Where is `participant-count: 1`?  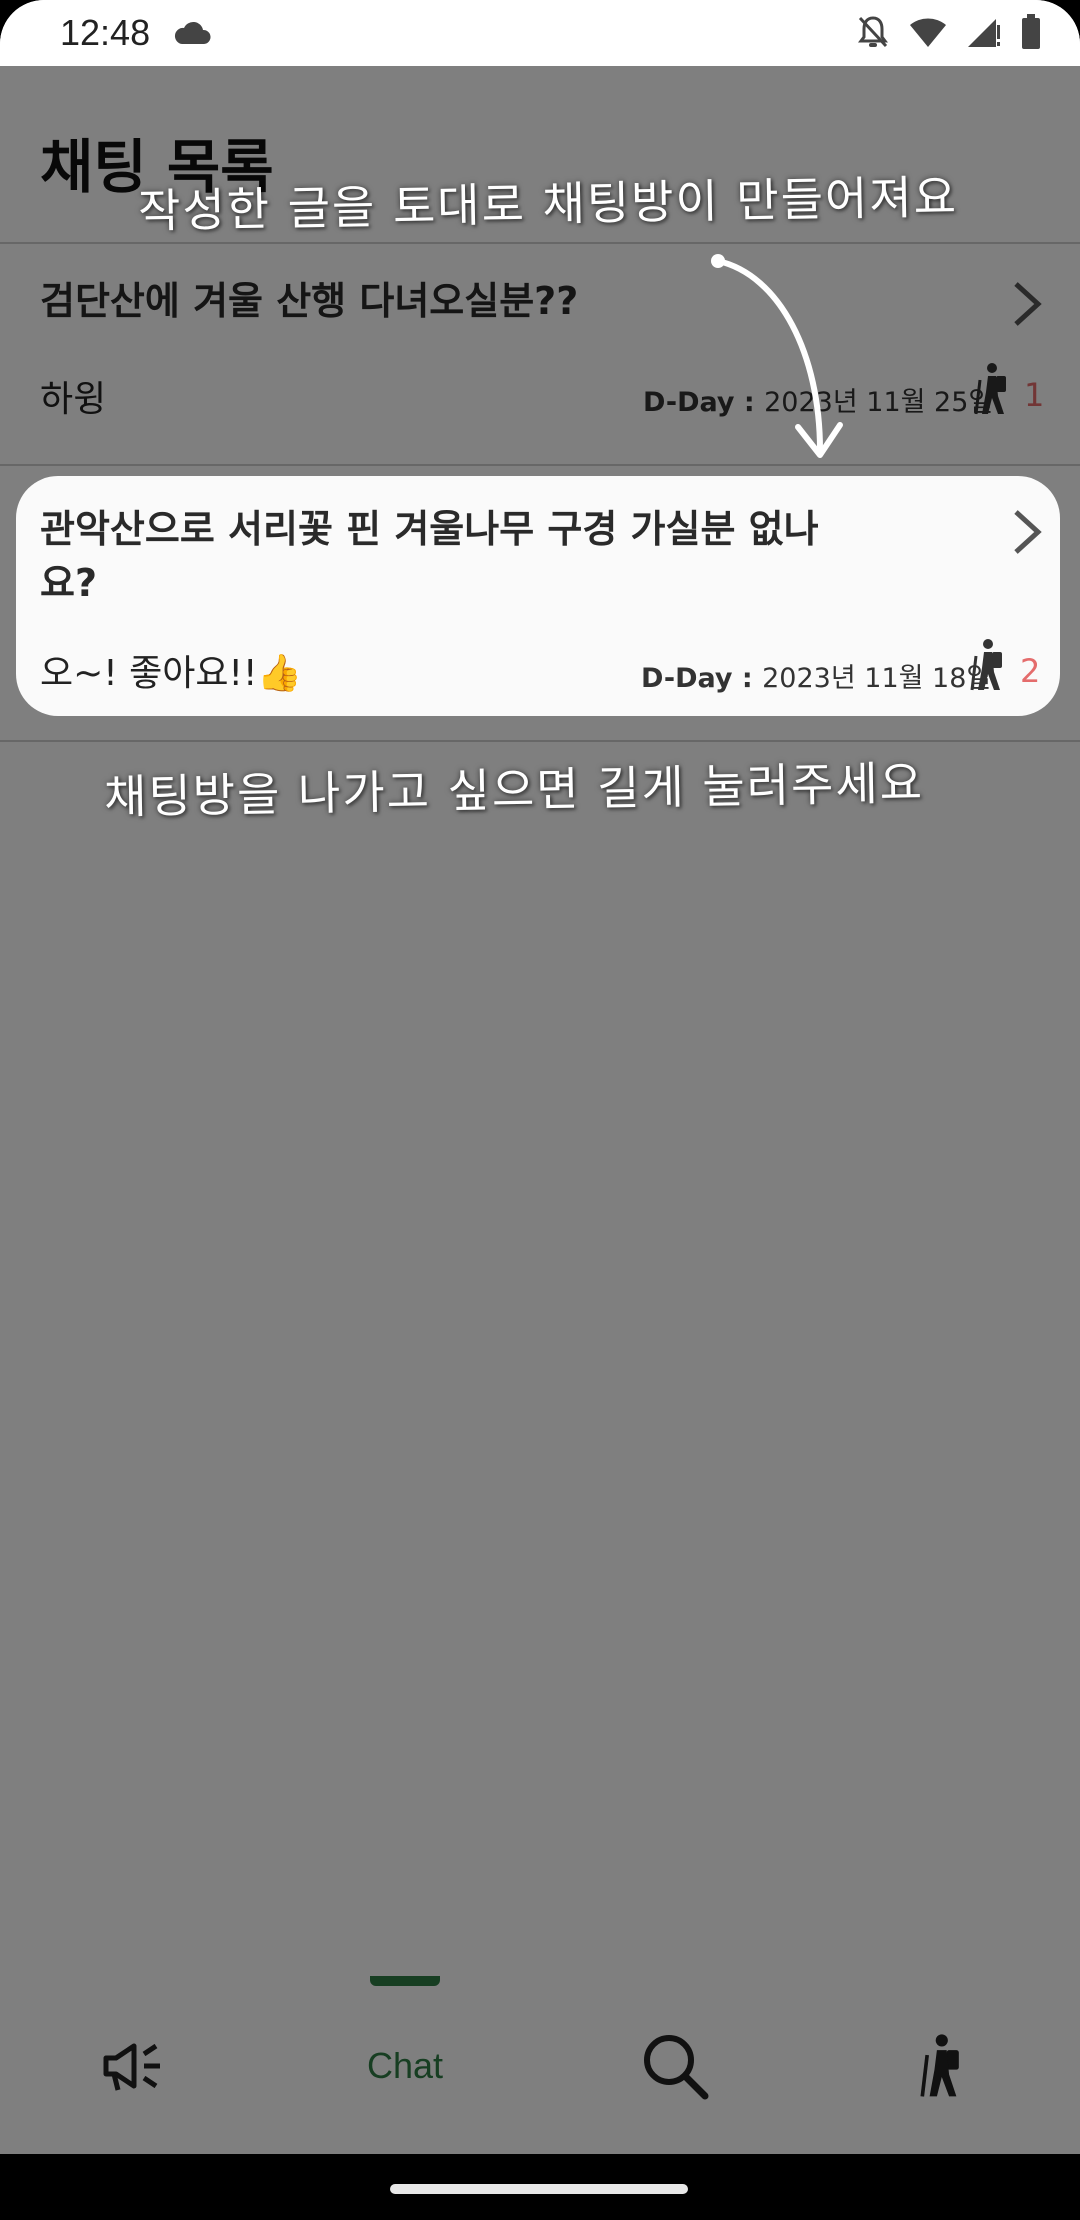
participant-count: 1 is located at coordinates (1034, 395).